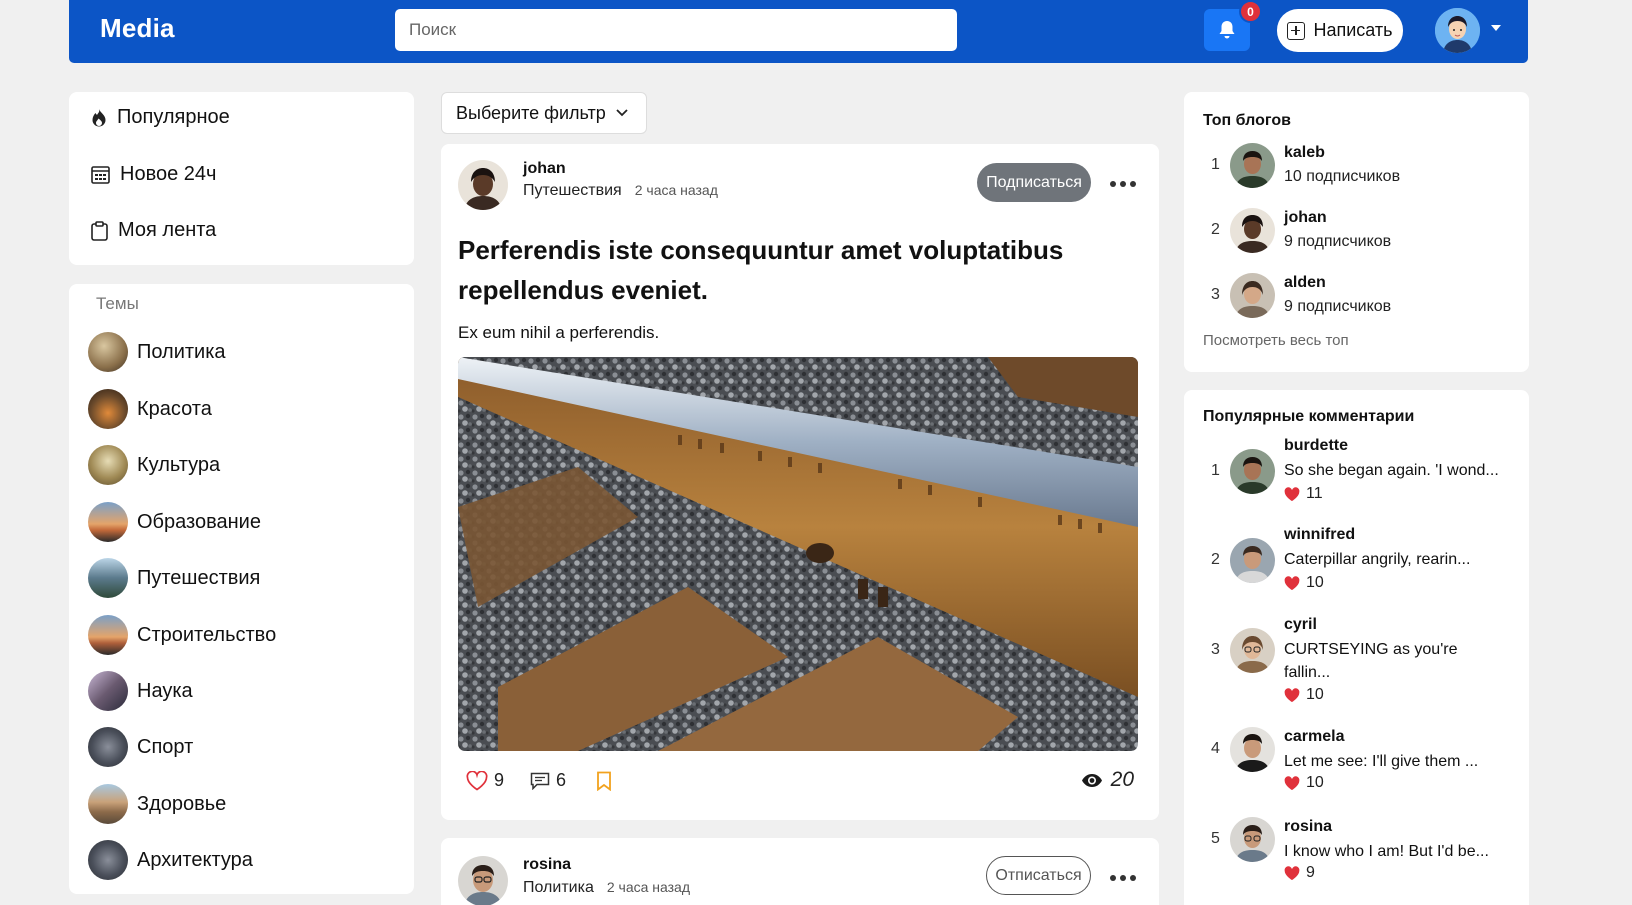 The image size is (1632, 905). Describe the element at coordinates (207, 634) in the screenshot. I see `topic-label: Строительство` at that location.